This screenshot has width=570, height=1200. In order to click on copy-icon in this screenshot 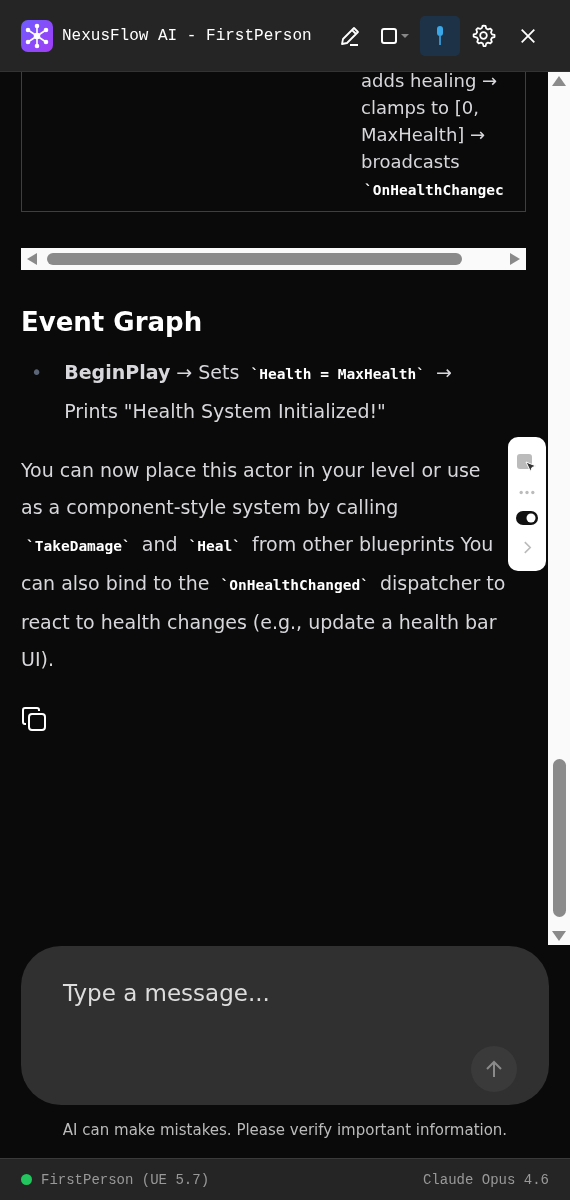, I will do `click(34, 719)`.